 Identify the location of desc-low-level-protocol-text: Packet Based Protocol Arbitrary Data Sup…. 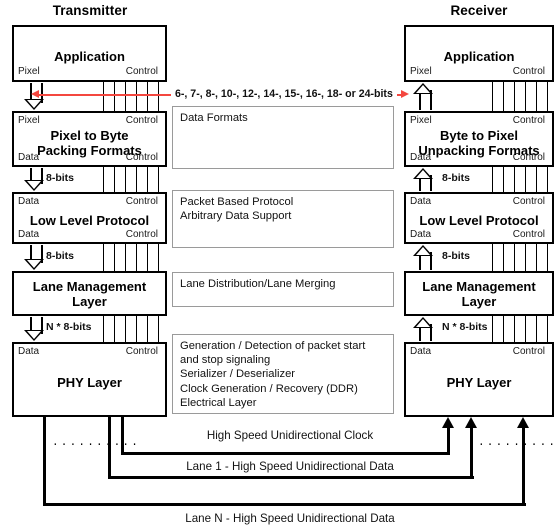
(237, 209).